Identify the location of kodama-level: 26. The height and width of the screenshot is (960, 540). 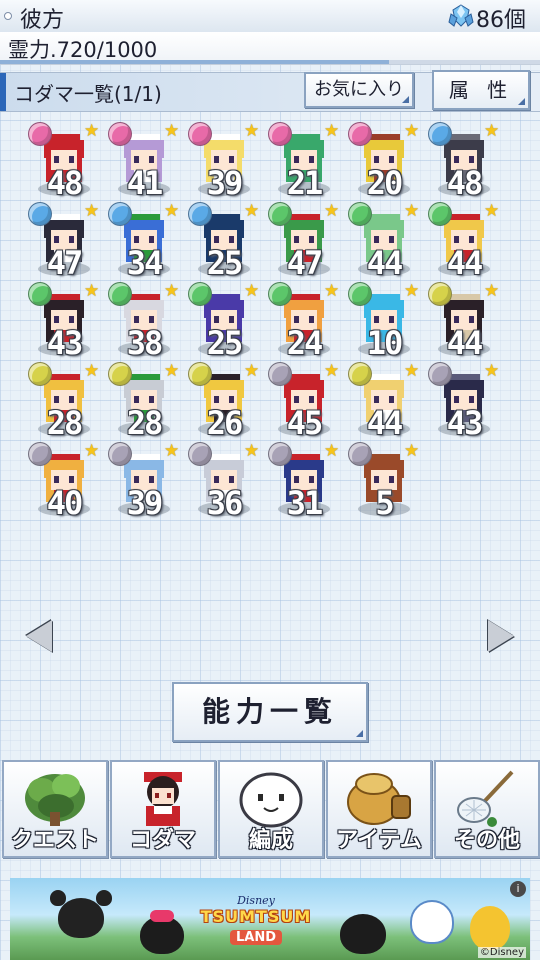
(225, 423).